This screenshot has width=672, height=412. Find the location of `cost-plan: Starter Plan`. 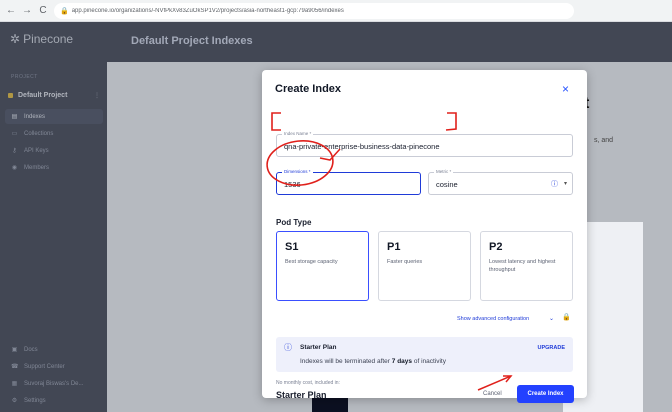

cost-plan: Starter Plan is located at coordinates (301, 395).